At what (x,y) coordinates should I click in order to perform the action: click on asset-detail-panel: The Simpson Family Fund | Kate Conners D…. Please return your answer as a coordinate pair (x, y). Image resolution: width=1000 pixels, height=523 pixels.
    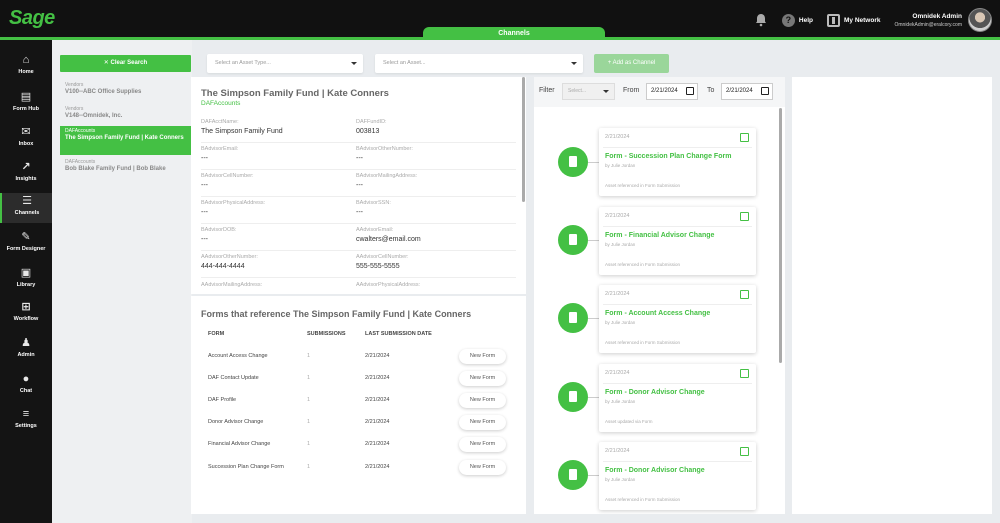
    Looking at the image, I should click on (358, 185).